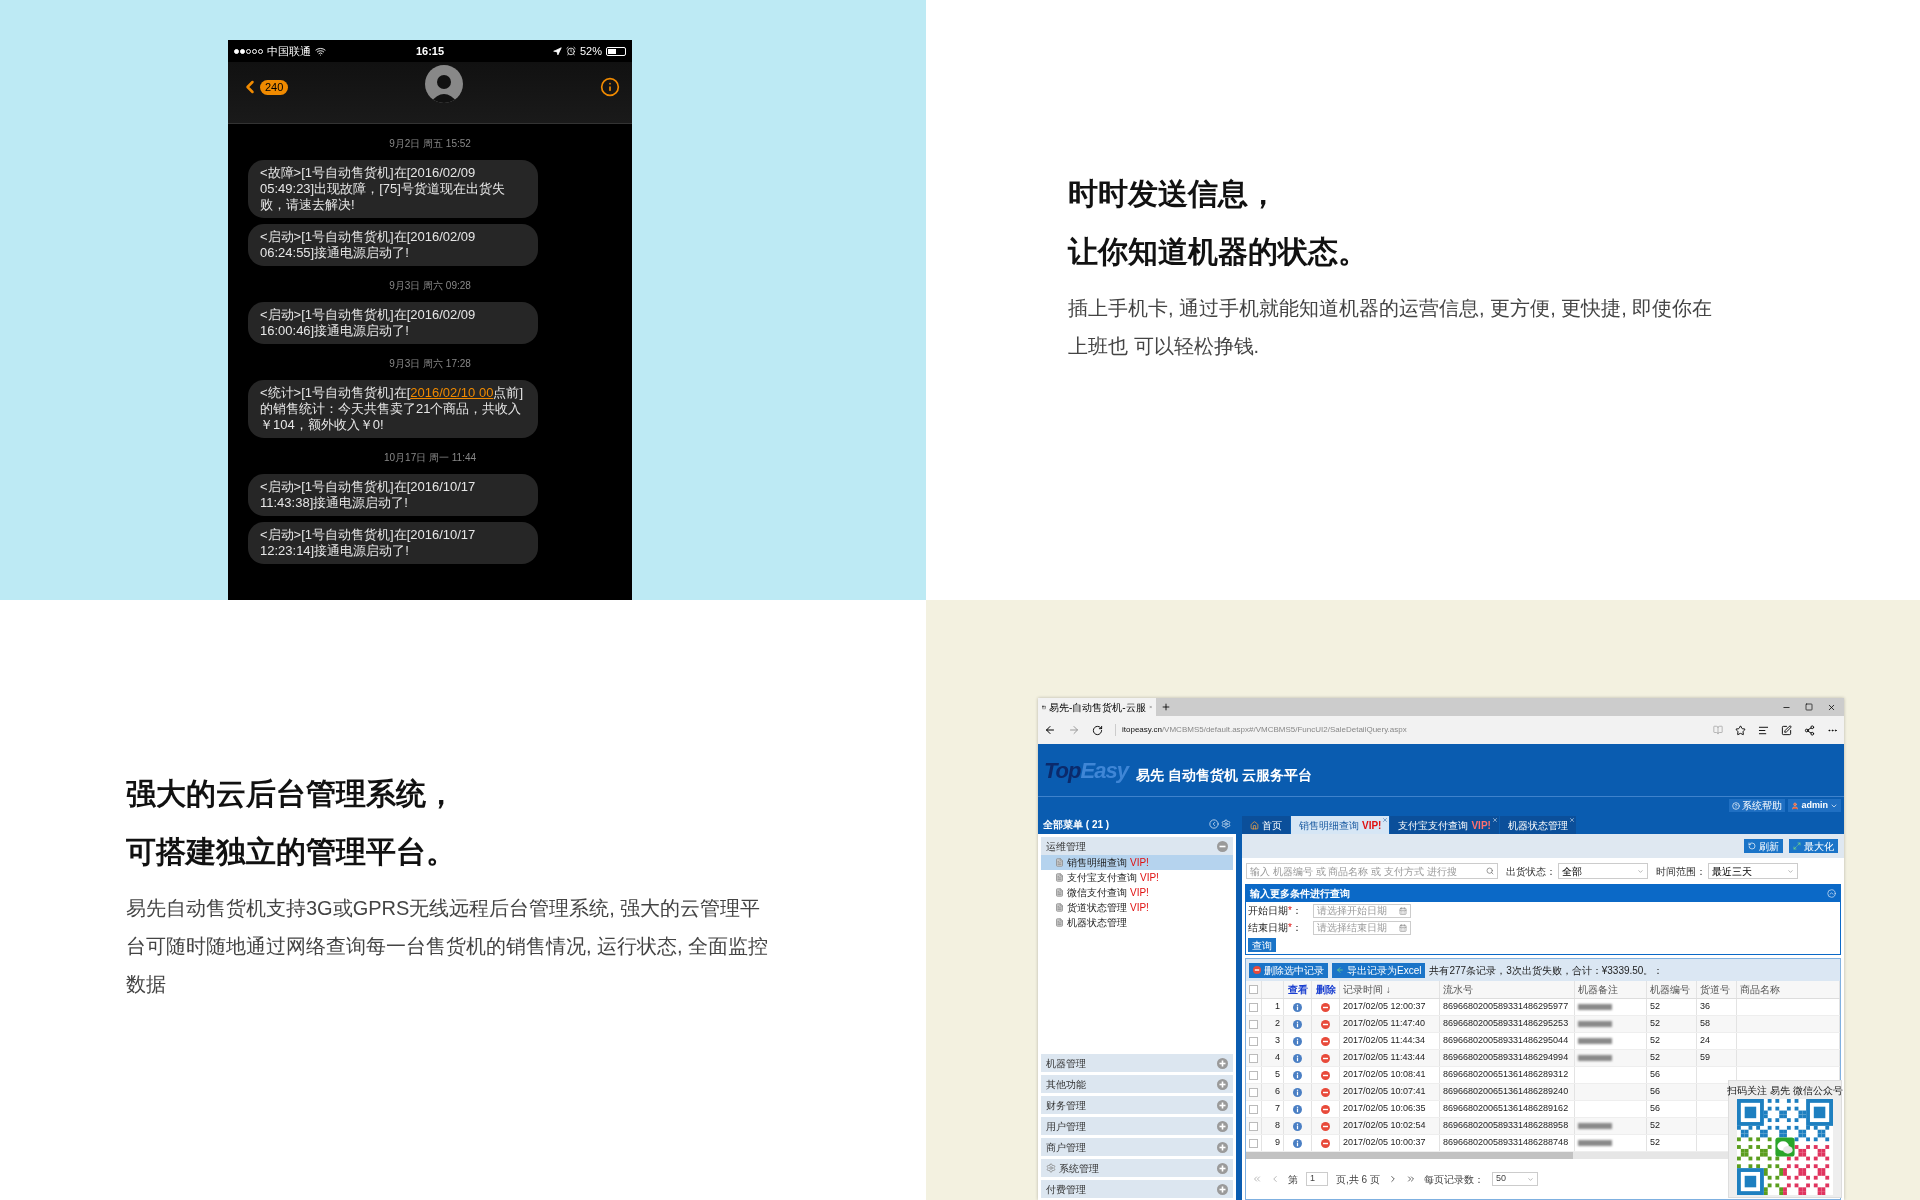 The width and height of the screenshot is (1920, 1200). What do you see at coordinates (1297, 989) in the screenshot?
I see `column-header: 查看` at bounding box center [1297, 989].